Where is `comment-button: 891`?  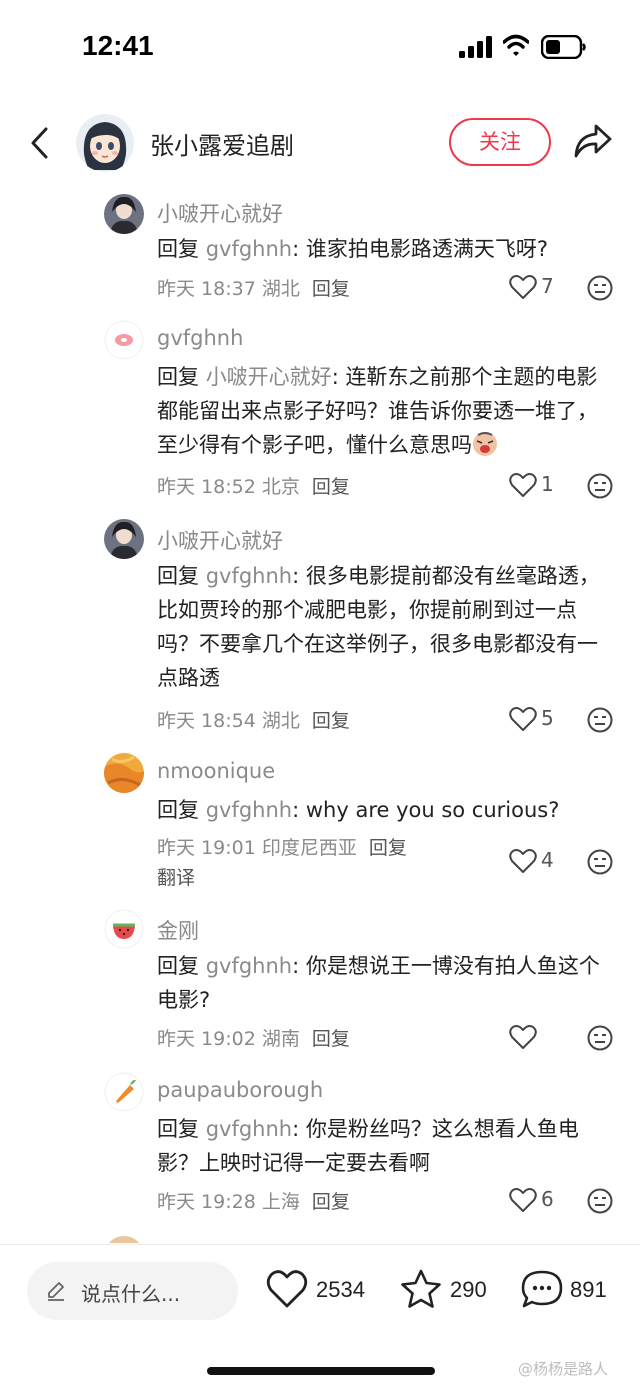 comment-button: 891 is located at coordinates (570, 1290).